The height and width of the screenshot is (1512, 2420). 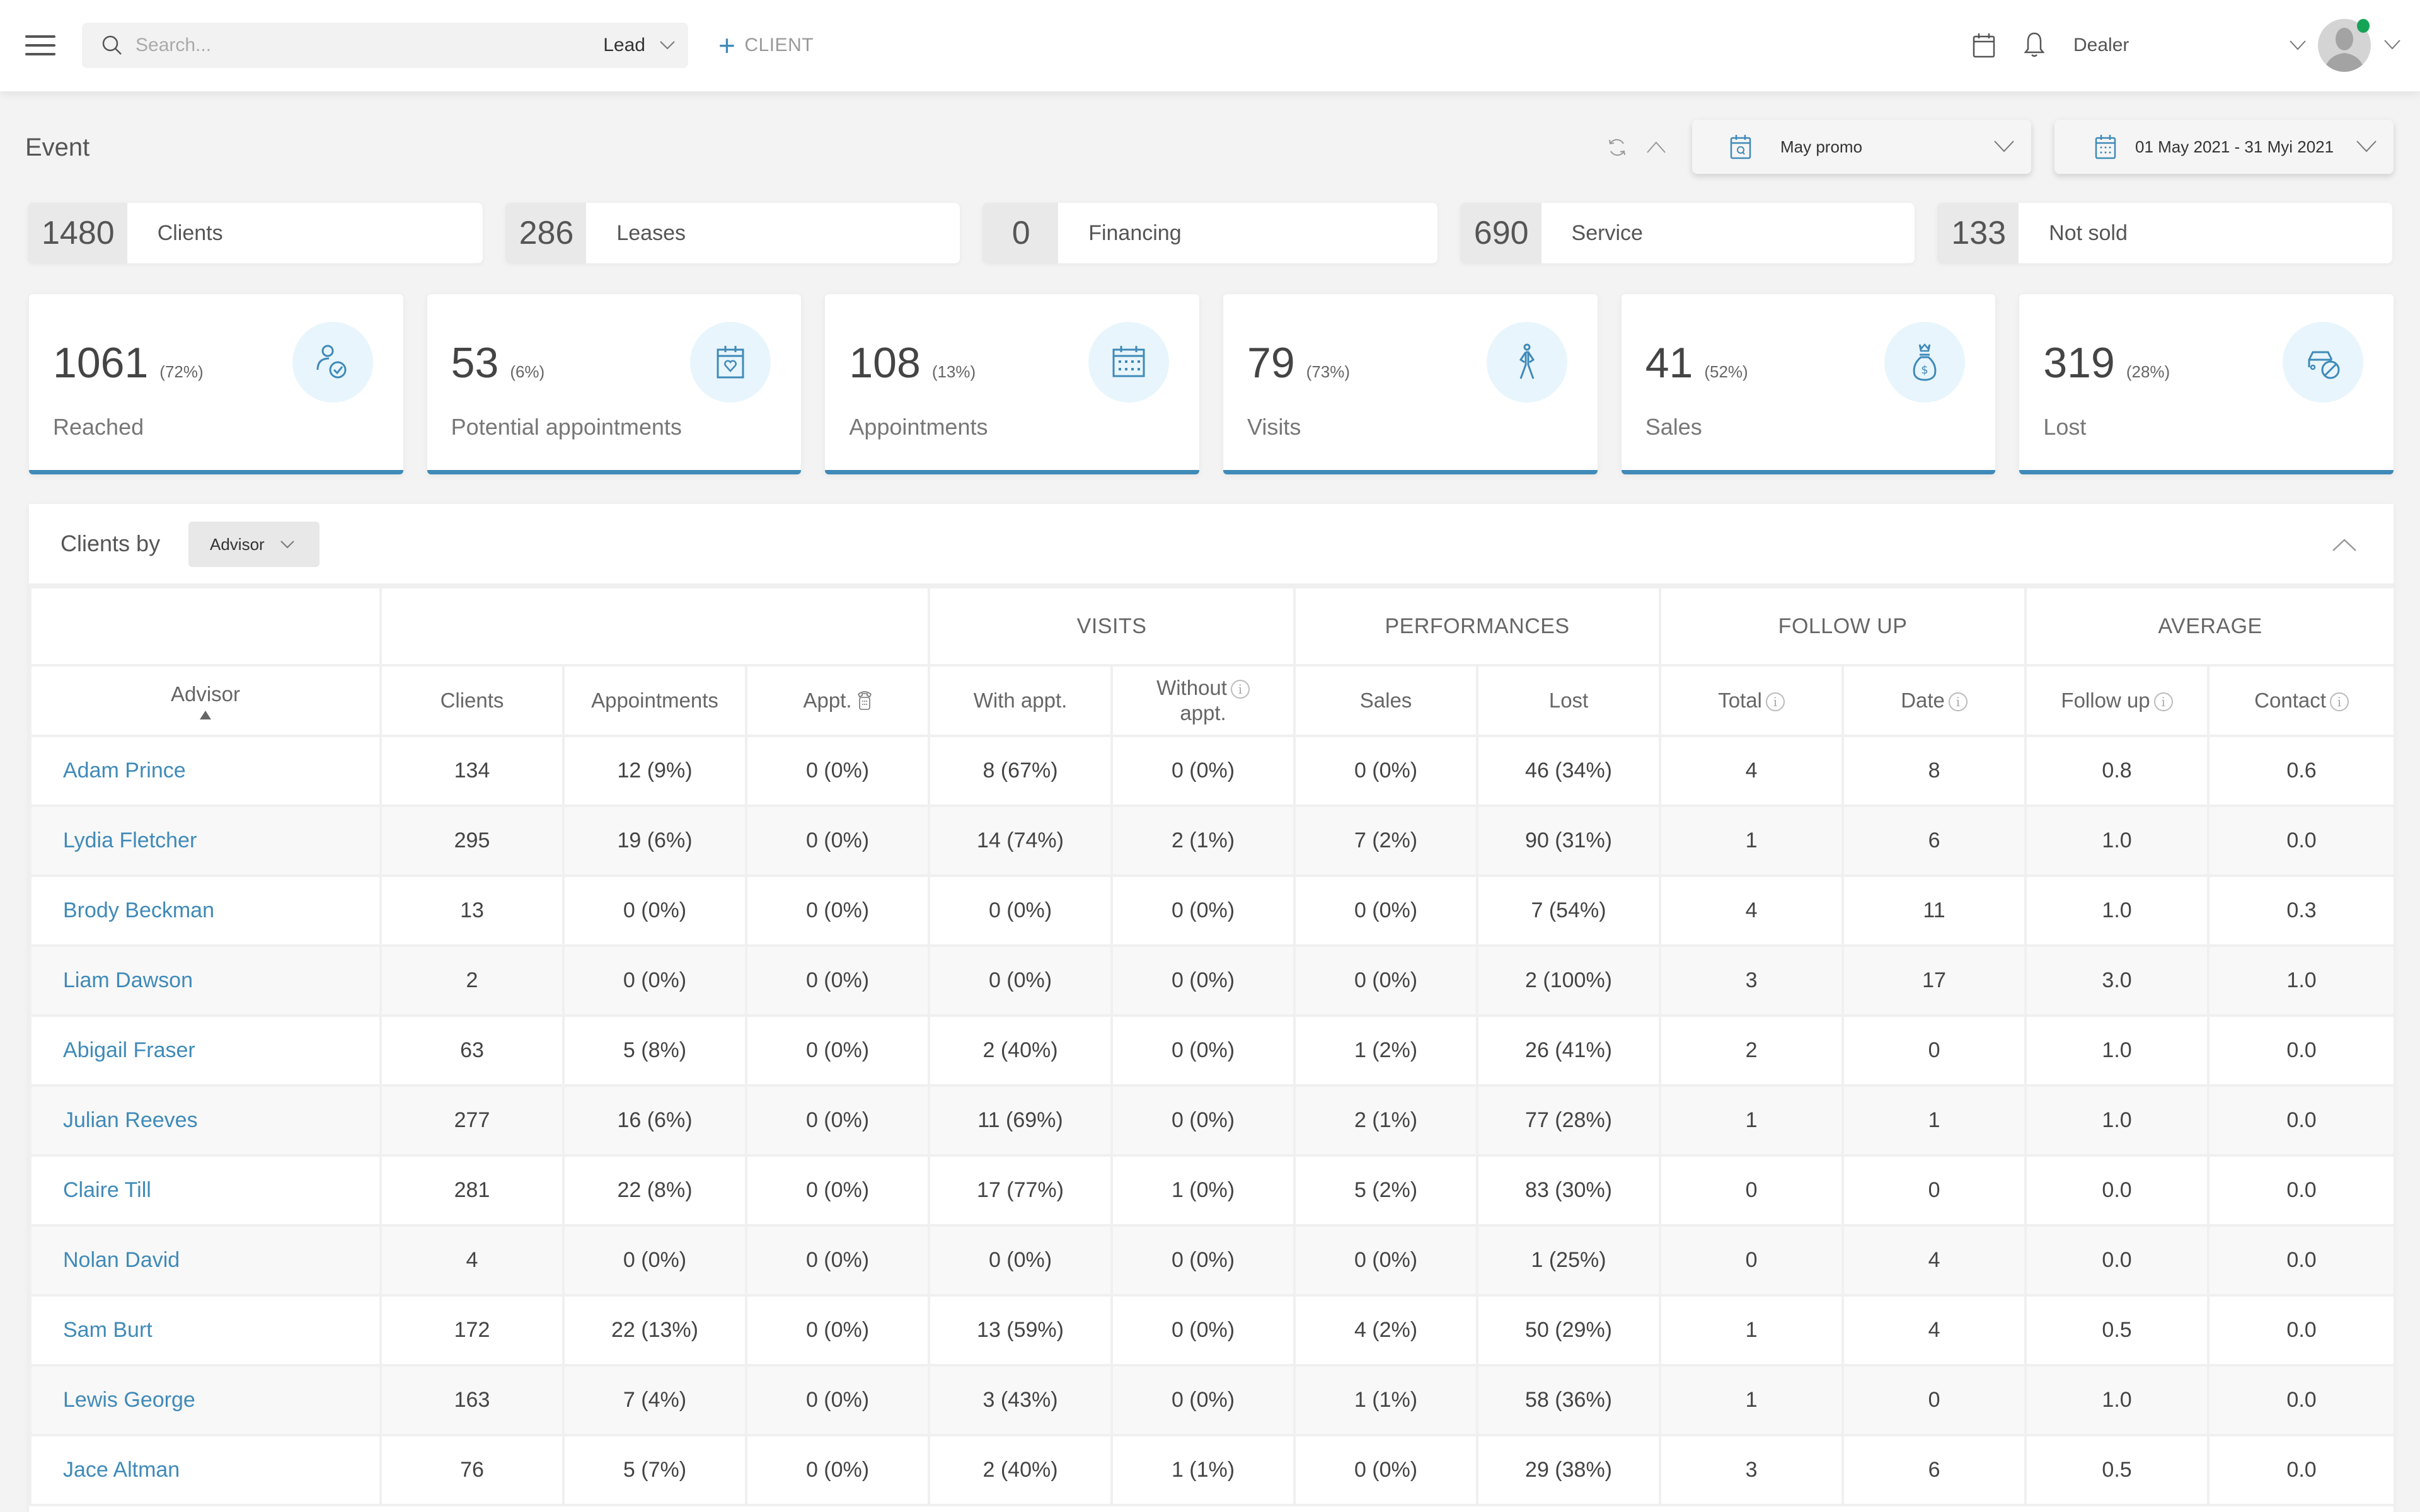 I want to click on calendar-grid-icon, so click(x=1128, y=361).